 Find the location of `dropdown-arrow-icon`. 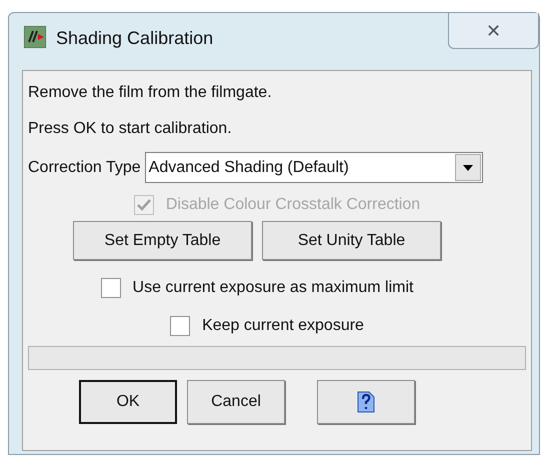

dropdown-arrow-icon is located at coordinates (467, 167).